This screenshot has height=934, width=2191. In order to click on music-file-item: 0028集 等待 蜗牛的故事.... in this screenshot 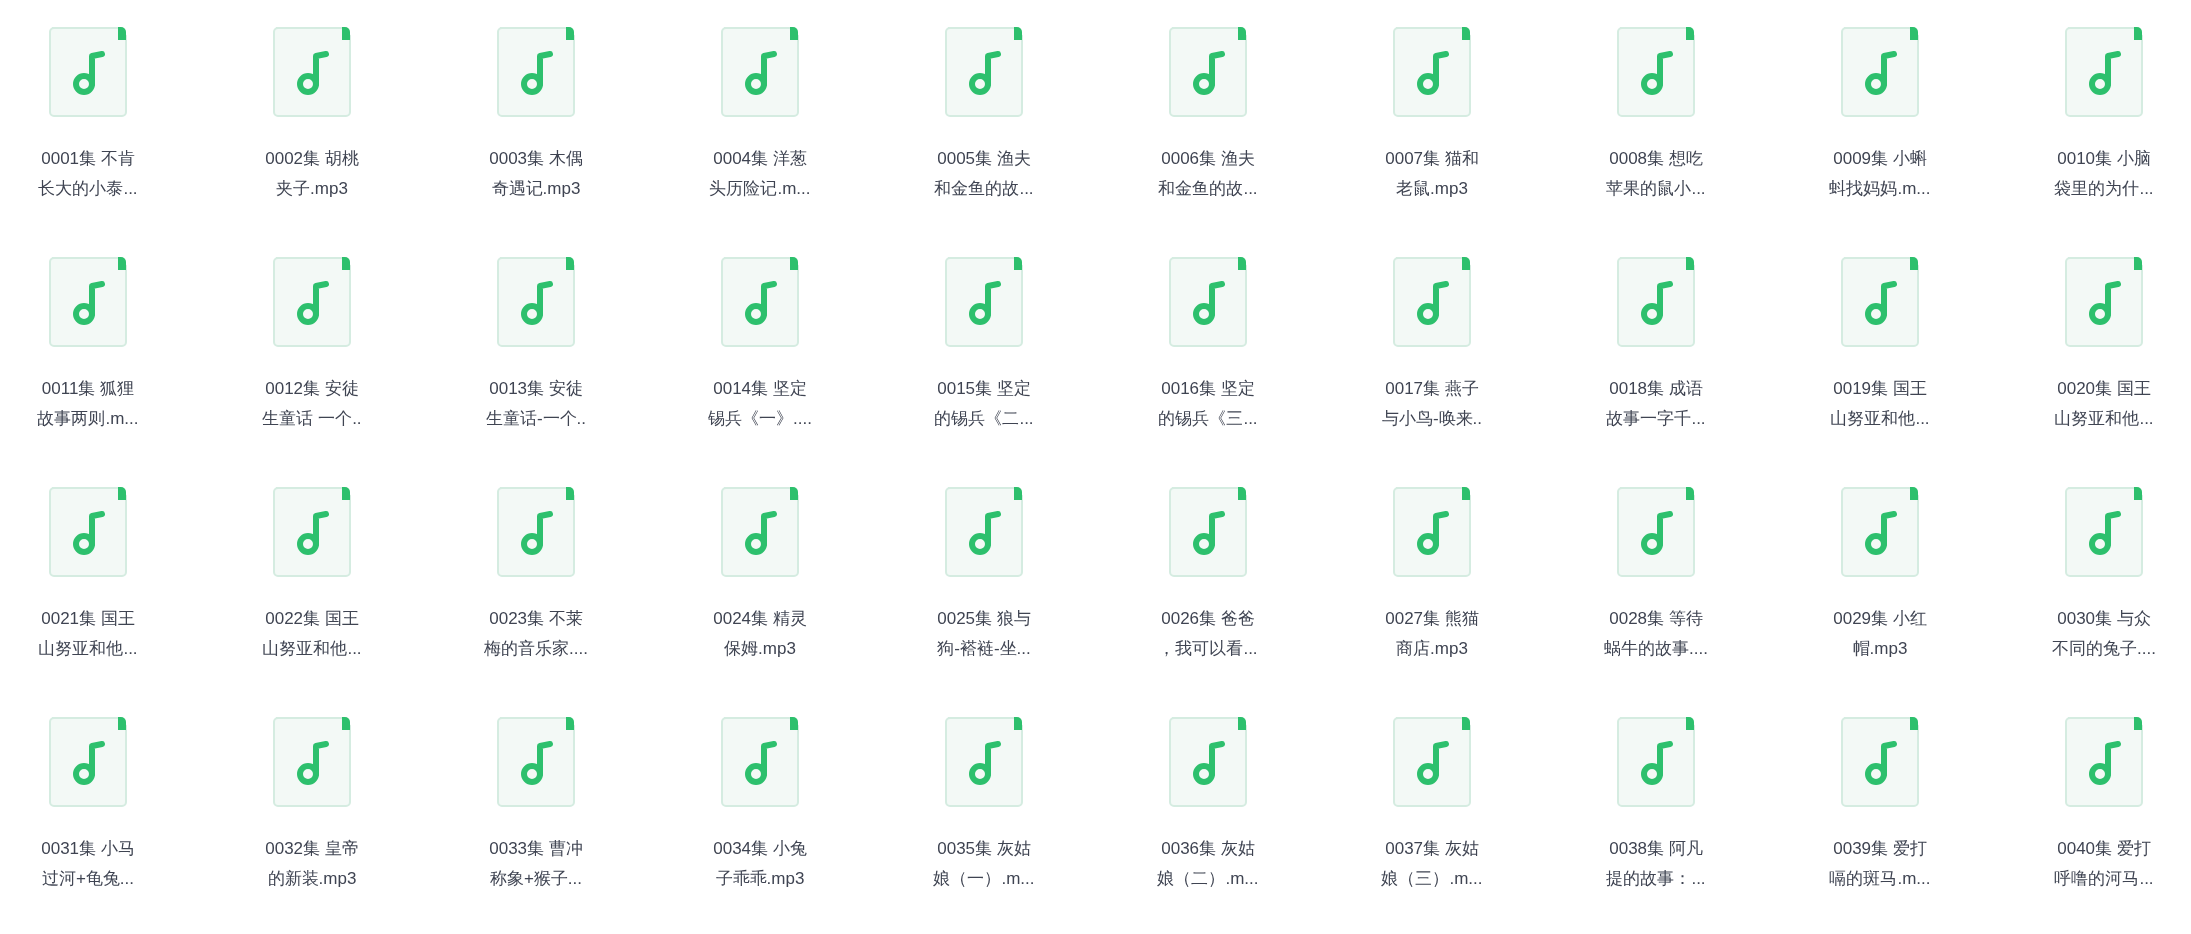, I will do `click(1656, 601)`.